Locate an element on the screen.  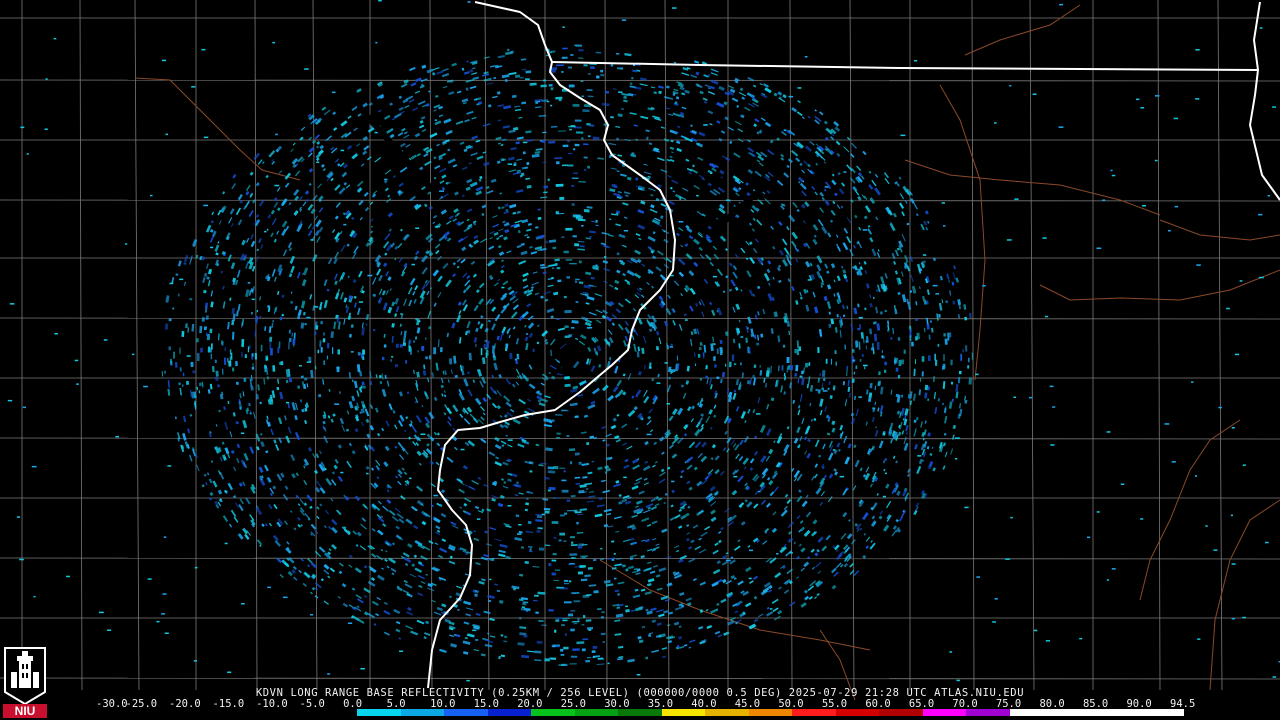
radar-site-marker is located at coordinates (567, 365).